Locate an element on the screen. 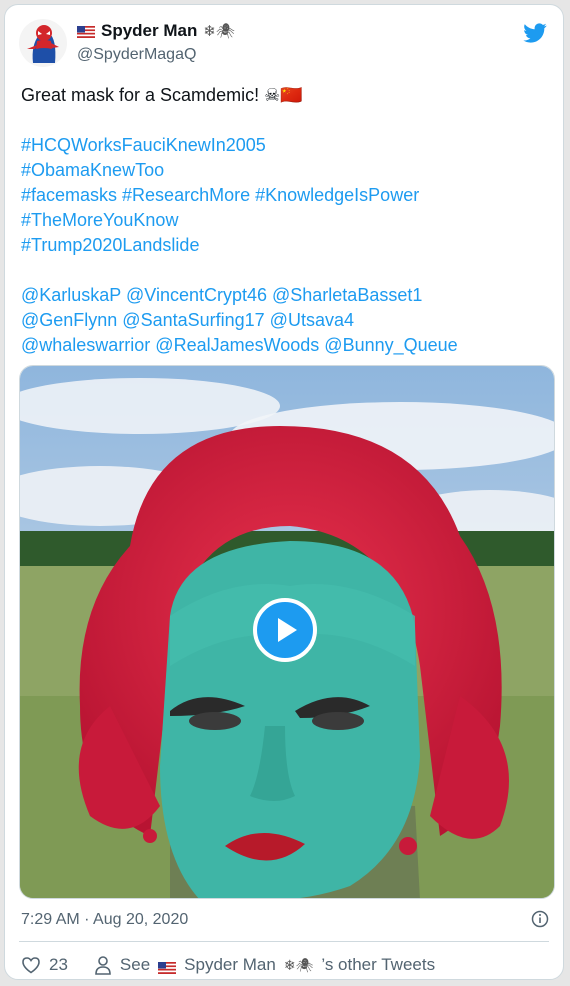  hashtag-line: #ObamaKnewToo is located at coordinates (286, 170).